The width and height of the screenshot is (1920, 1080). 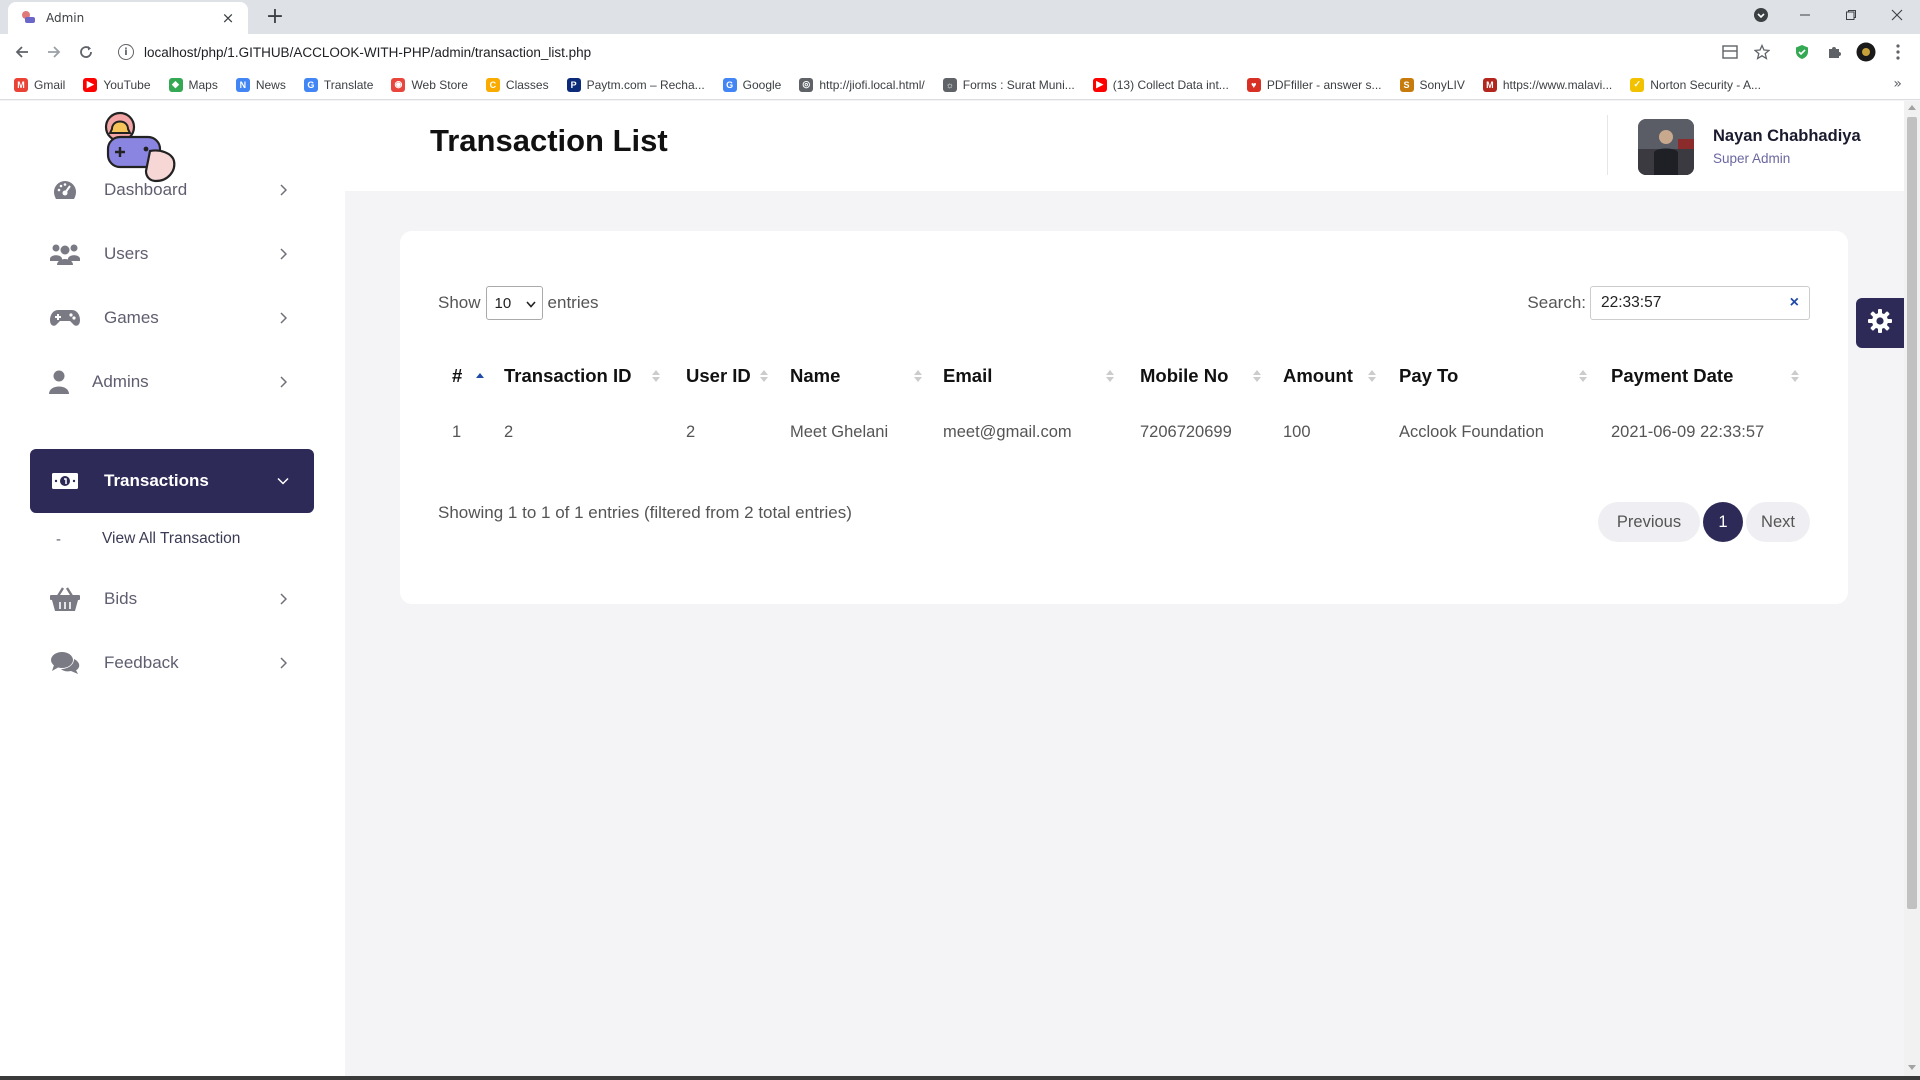 What do you see at coordinates (126, 52) in the screenshot?
I see `site-info-icon: i` at bounding box center [126, 52].